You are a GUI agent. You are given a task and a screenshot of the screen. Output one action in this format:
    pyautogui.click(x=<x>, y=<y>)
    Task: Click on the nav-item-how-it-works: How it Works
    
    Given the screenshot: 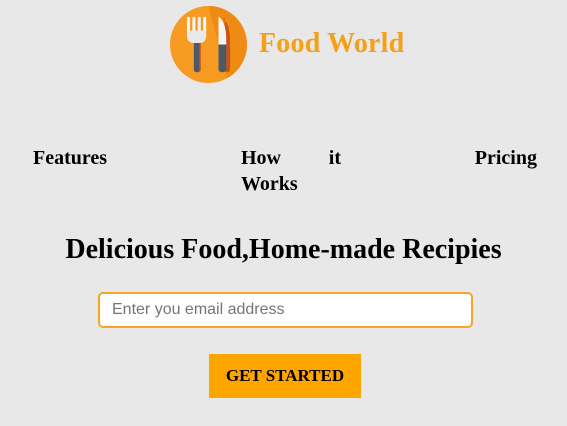 What is the action you would take?
    pyautogui.click(x=291, y=171)
    